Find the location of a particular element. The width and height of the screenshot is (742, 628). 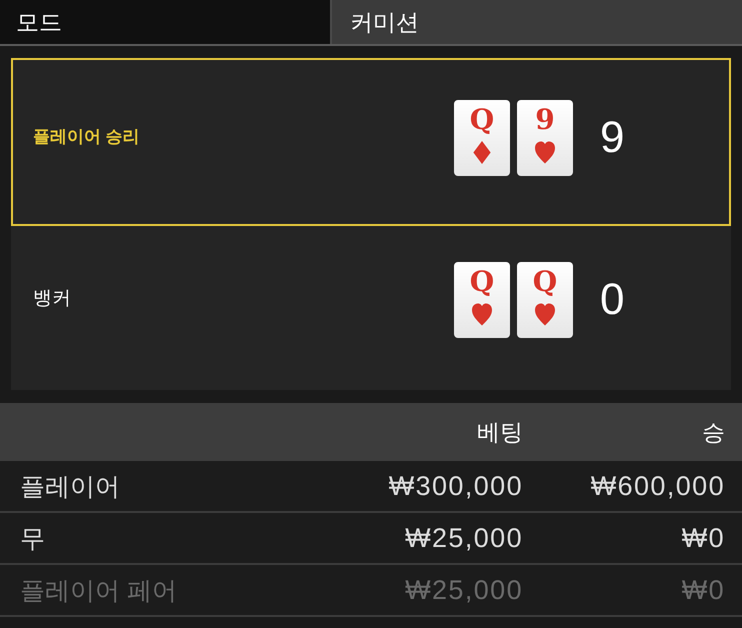

diamond-icon is located at coordinates (482, 152).